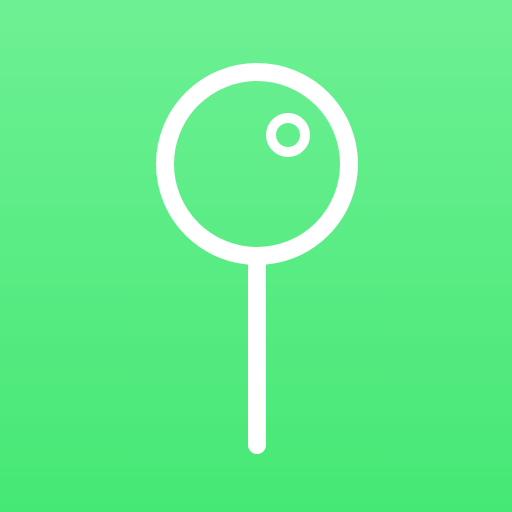 The width and height of the screenshot is (512, 512). Describe the element at coordinates (288, 135) in the screenshot. I see `pin-highlight` at that location.